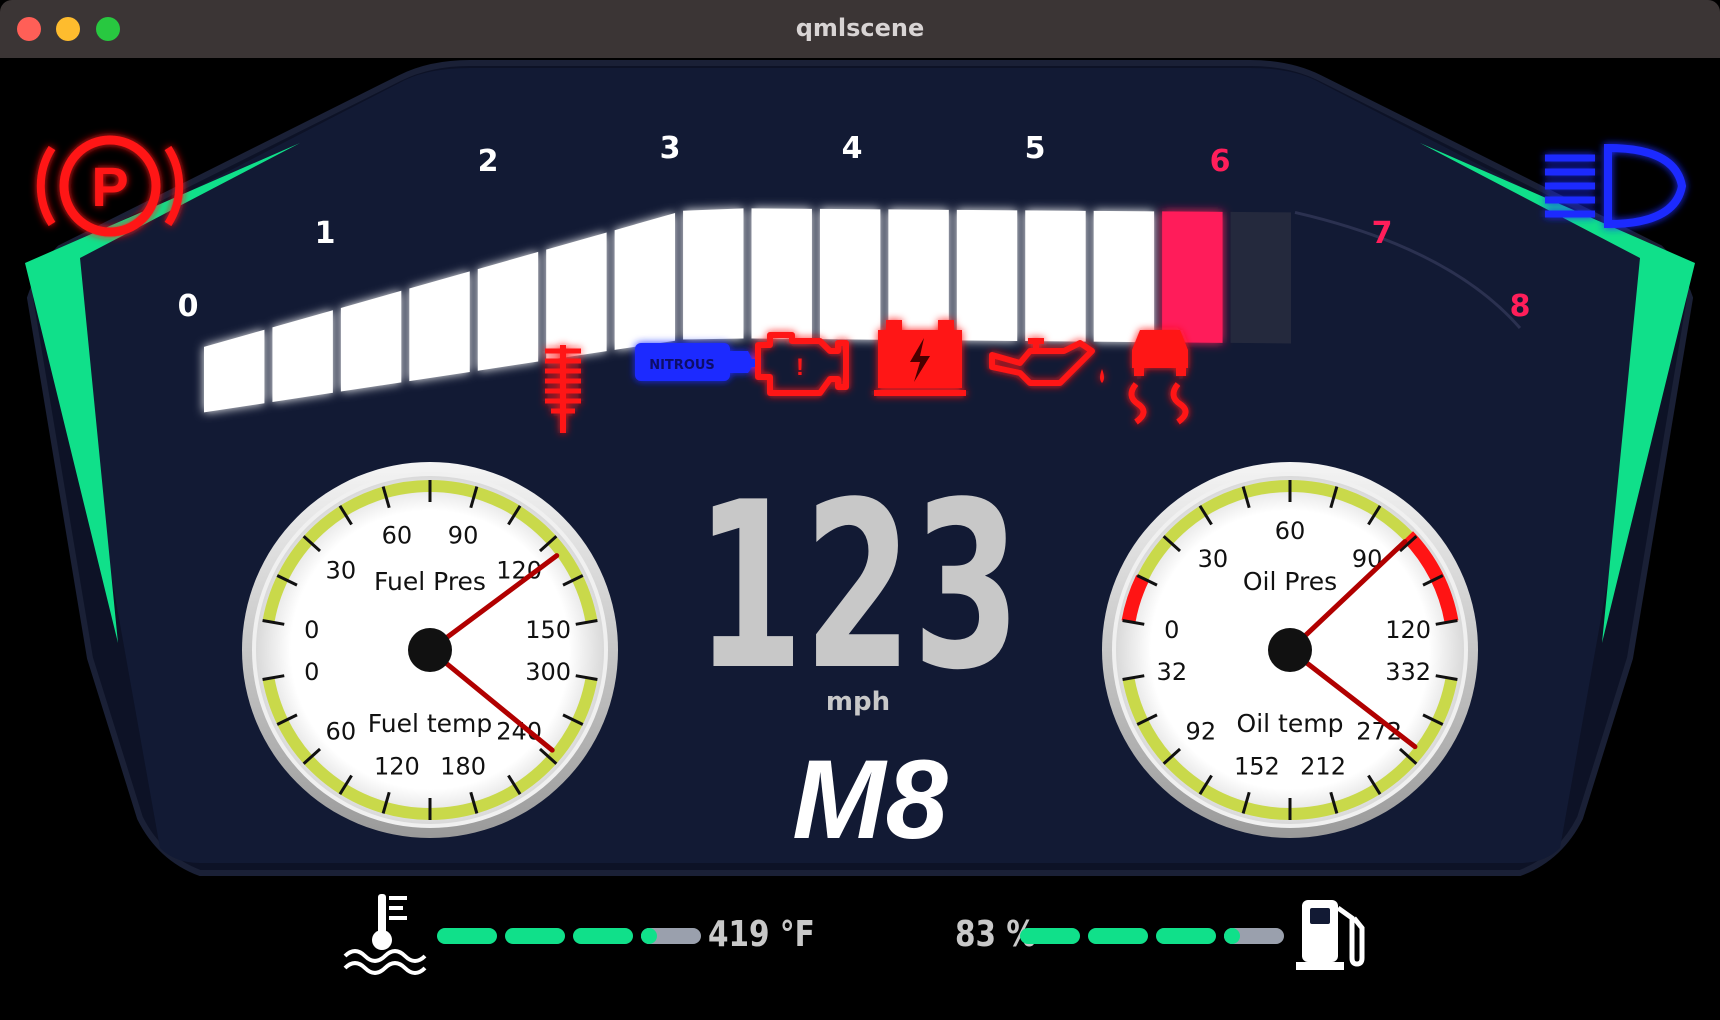 This screenshot has height=1020, width=1720. What do you see at coordinates (1257, 766) in the screenshot?
I see `gauge-tick-label: 152` at bounding box center [1257, 766].